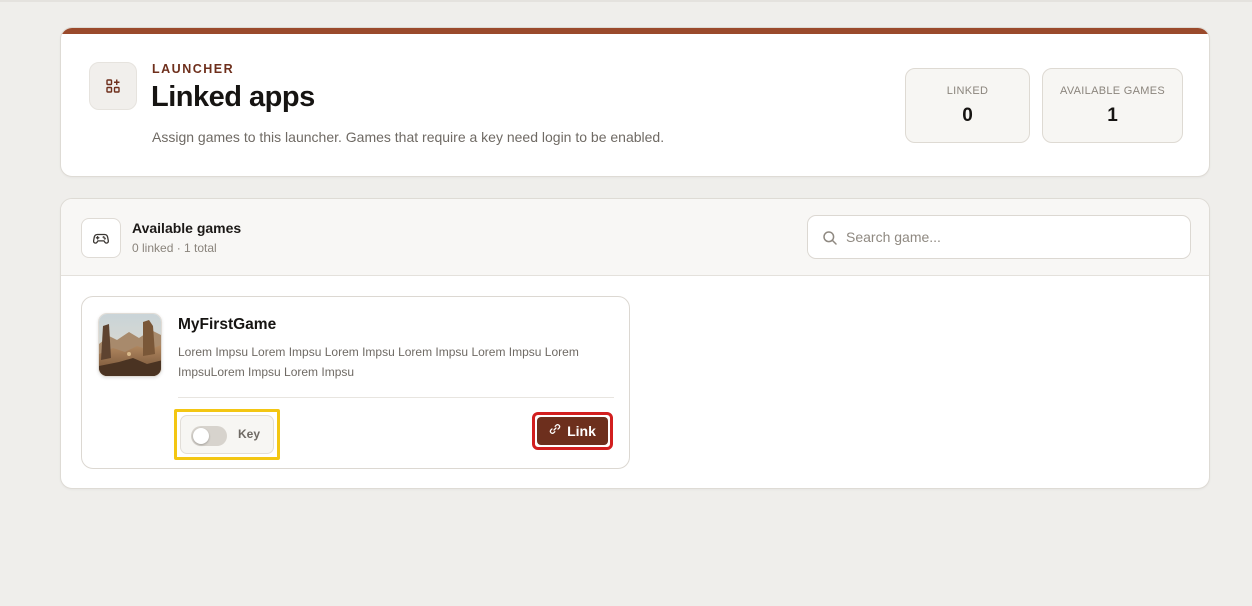  I want to click on link-button-label: Link, so click(581, 431).